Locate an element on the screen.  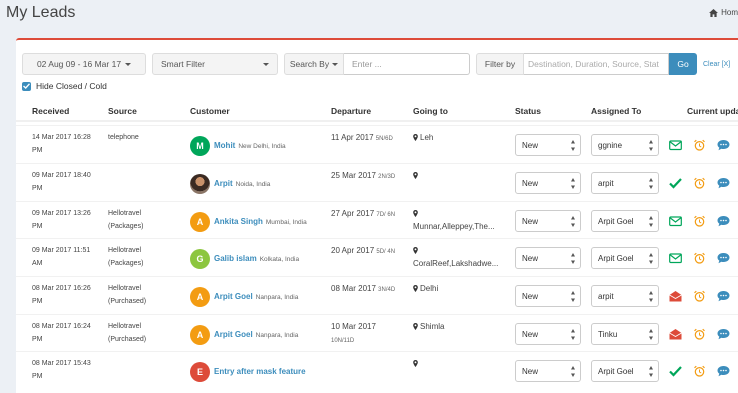
caret-down-icon is located at coordinates (335, 64).